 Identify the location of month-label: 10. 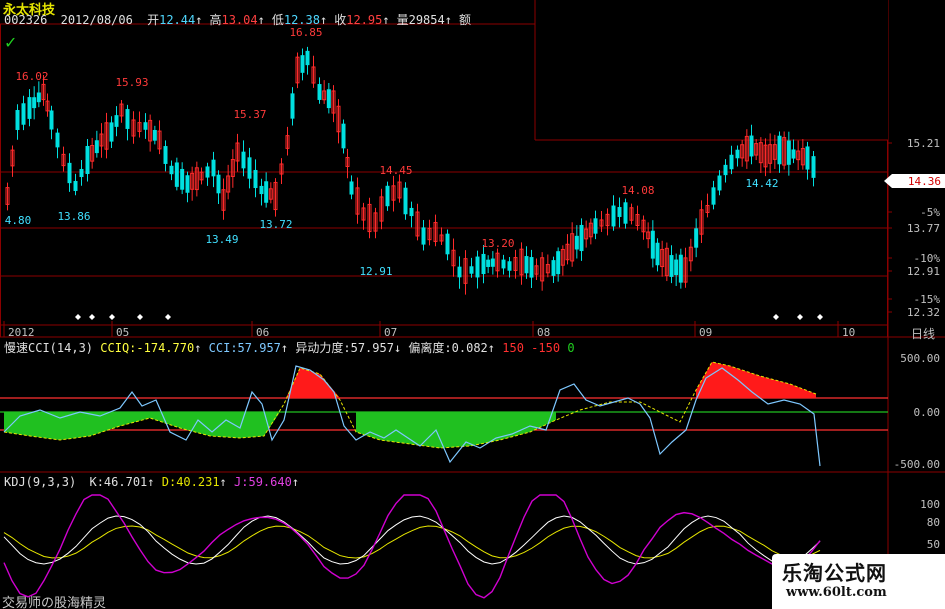
(848, 332).